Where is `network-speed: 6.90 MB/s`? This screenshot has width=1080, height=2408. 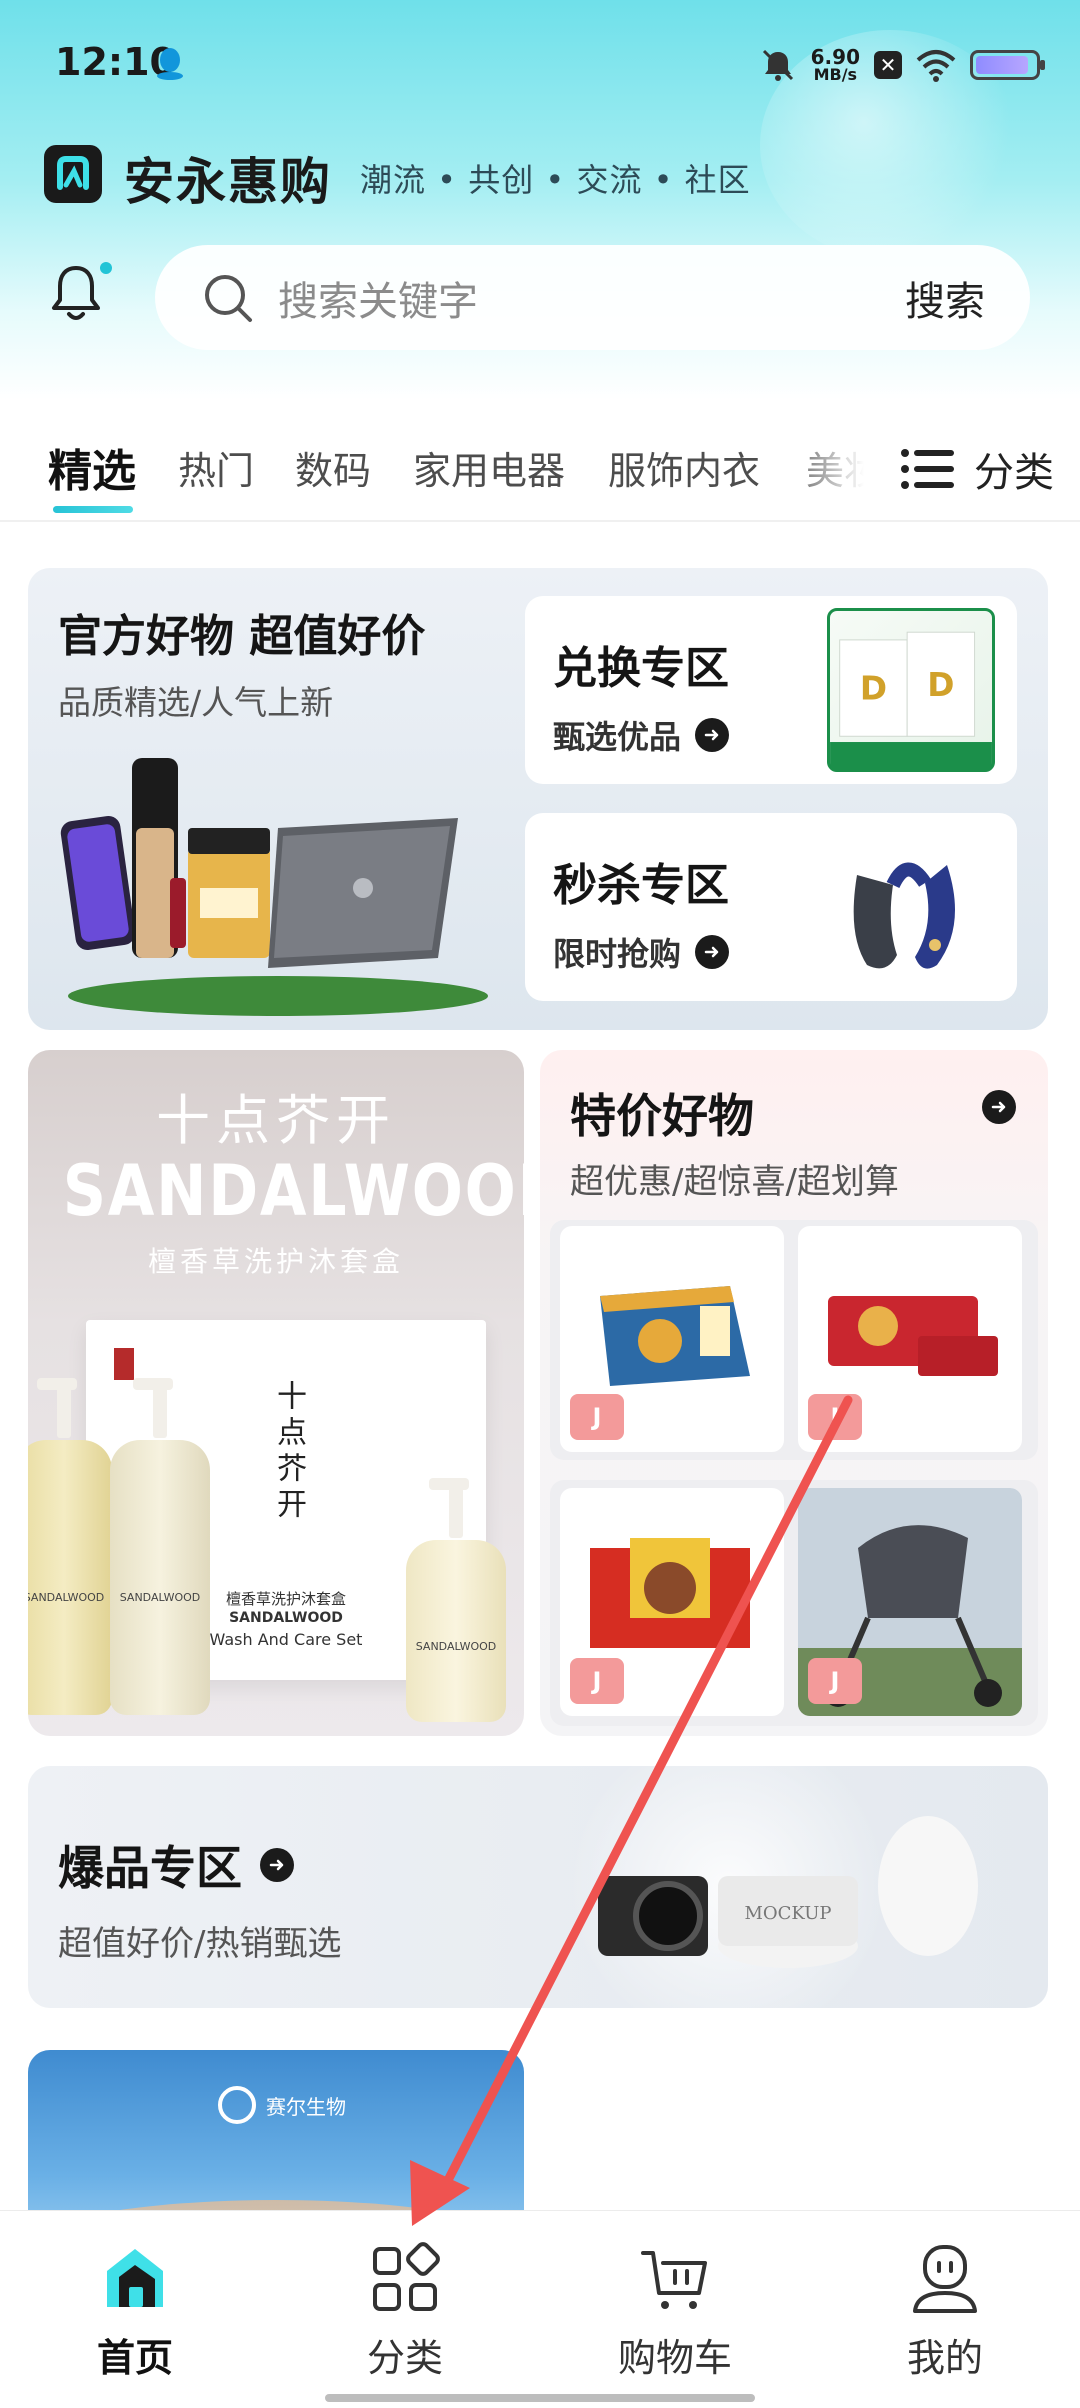
network-speed: 6.90 MB/s is located at coordinates (835, 64).